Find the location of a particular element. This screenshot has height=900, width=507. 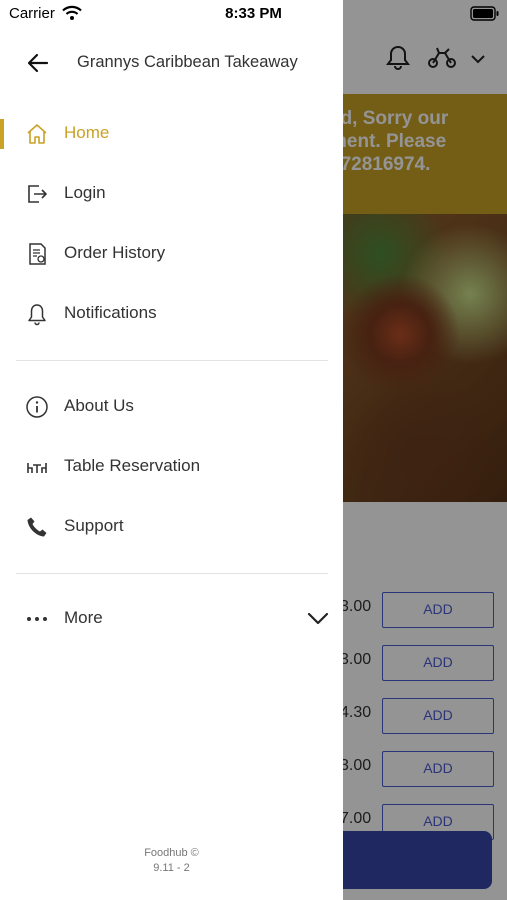

battery-icon is located at coordinates (485, 16).